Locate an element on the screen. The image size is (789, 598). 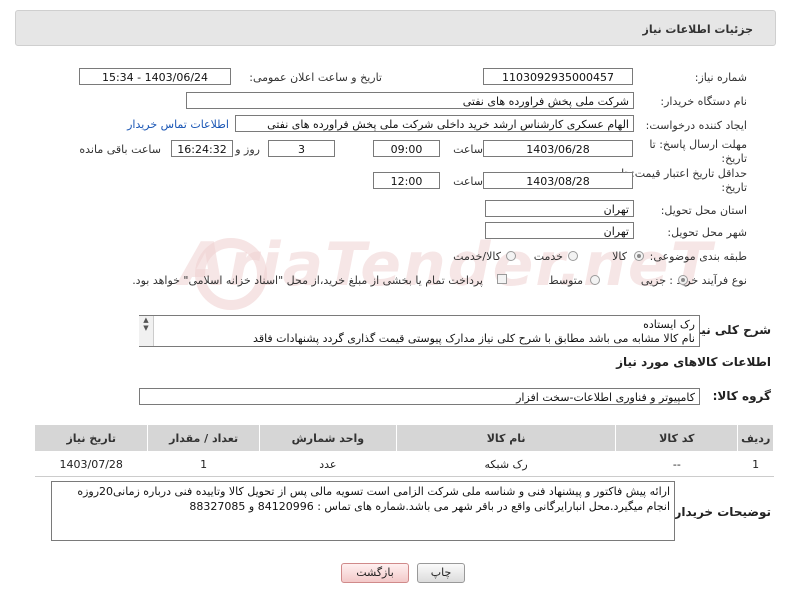
validity-time-label: ساعت is located at coordinates (468, 181).